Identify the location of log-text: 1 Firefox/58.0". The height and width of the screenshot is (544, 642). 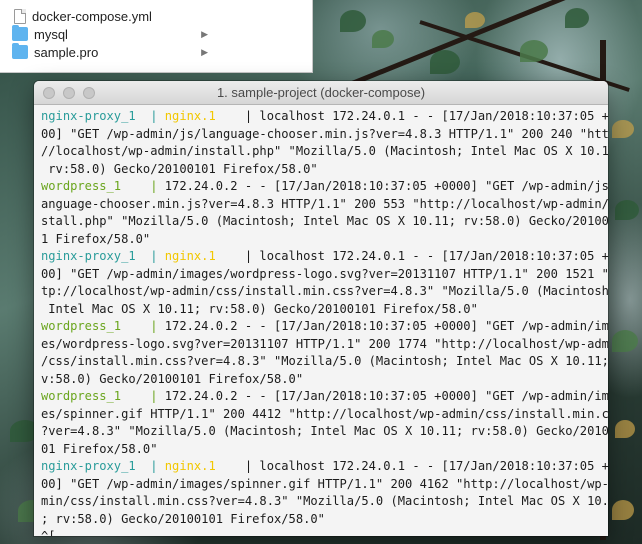
(96, 238).